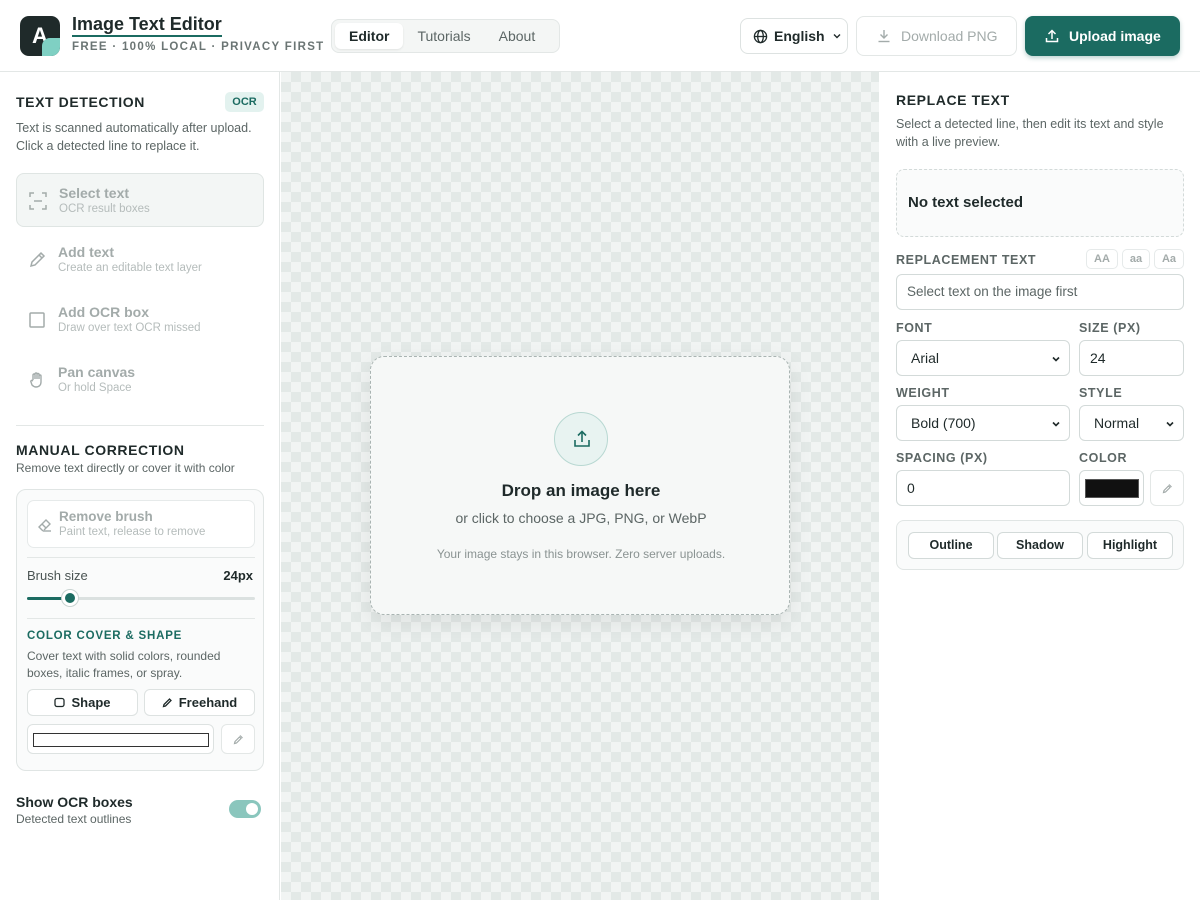 This screenshot has width=1200, height=900. I want to click on brush-size-label: Brush size, so click(57, 575).